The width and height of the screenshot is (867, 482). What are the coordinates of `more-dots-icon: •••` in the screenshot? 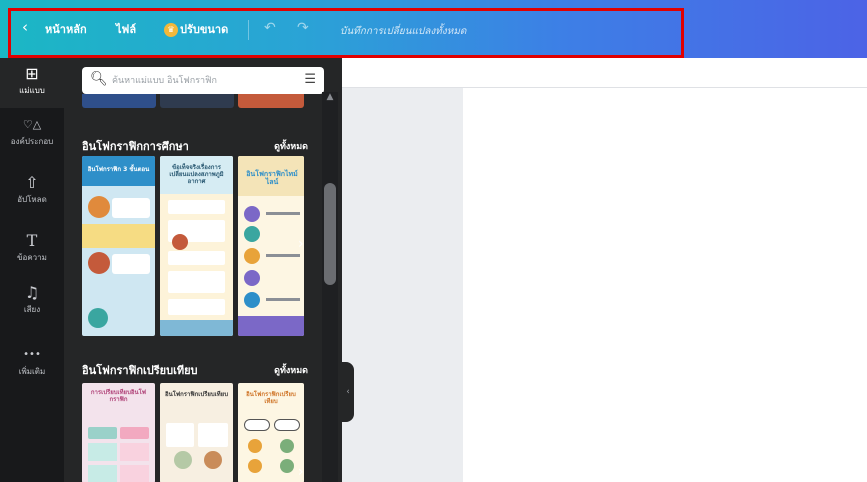 It's located at (32, 354).